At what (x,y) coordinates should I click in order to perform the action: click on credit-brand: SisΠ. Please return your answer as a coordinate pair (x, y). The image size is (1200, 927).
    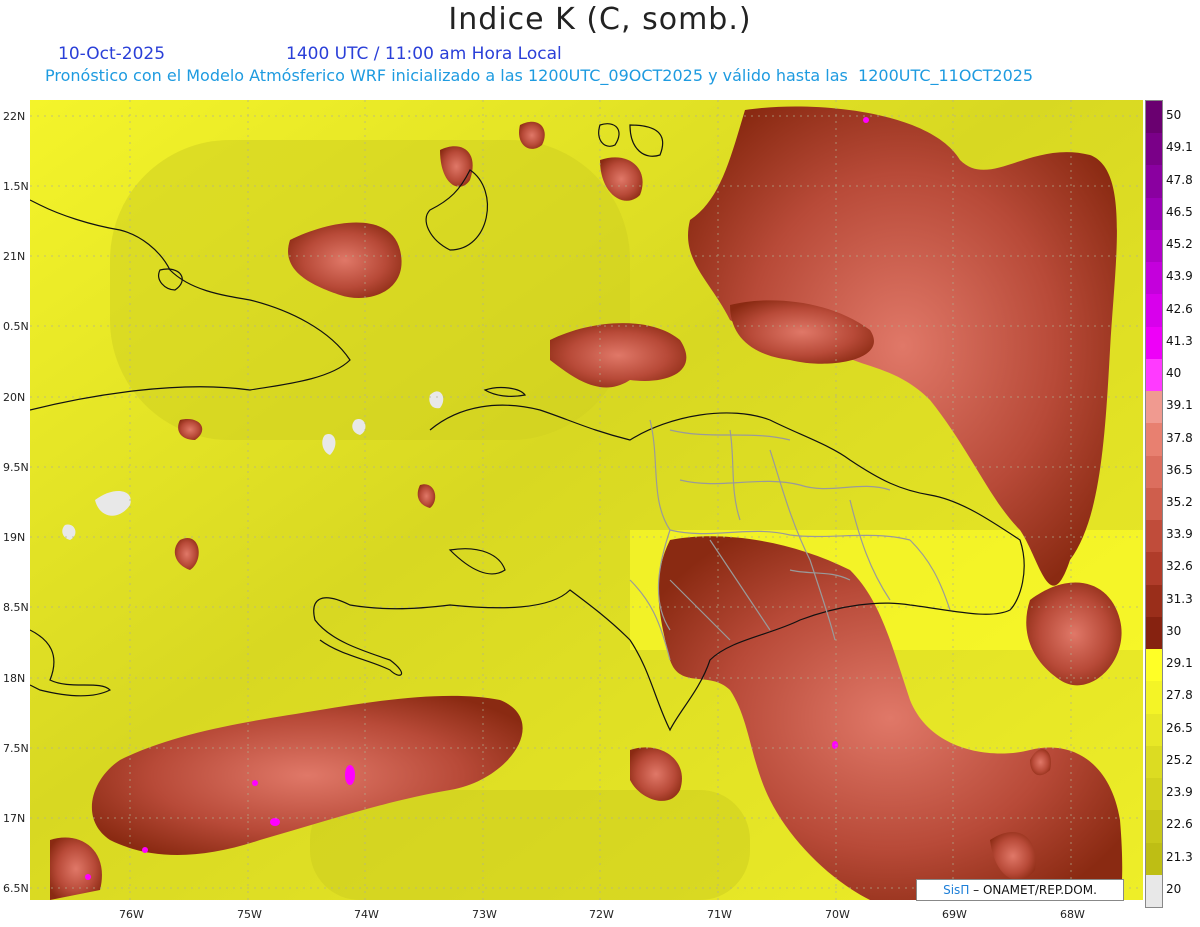
    Looking at the image, I should click on (956, 890).